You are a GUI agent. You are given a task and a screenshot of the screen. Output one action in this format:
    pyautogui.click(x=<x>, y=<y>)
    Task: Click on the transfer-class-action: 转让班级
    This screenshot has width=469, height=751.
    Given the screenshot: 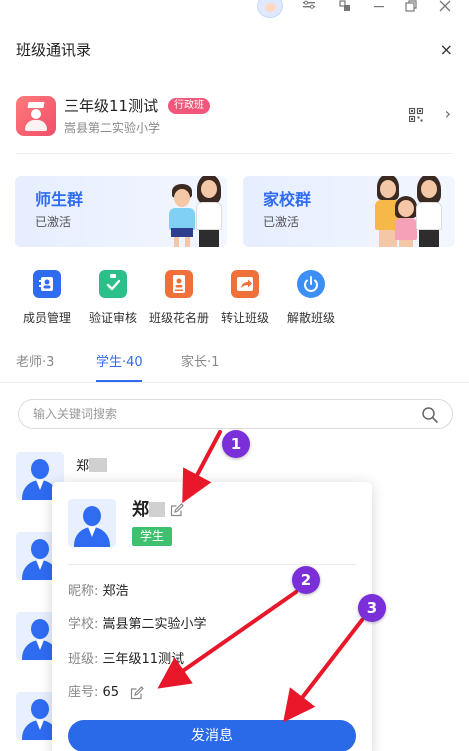 What is the action you would take?
    pyautogui.click(x=245, y=300)
    